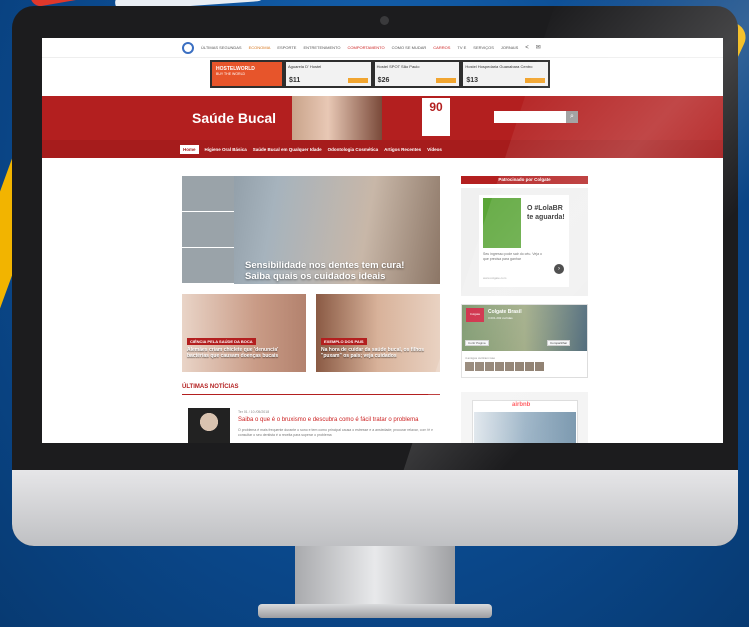  I want to click on site-banner, so click(382, 118).